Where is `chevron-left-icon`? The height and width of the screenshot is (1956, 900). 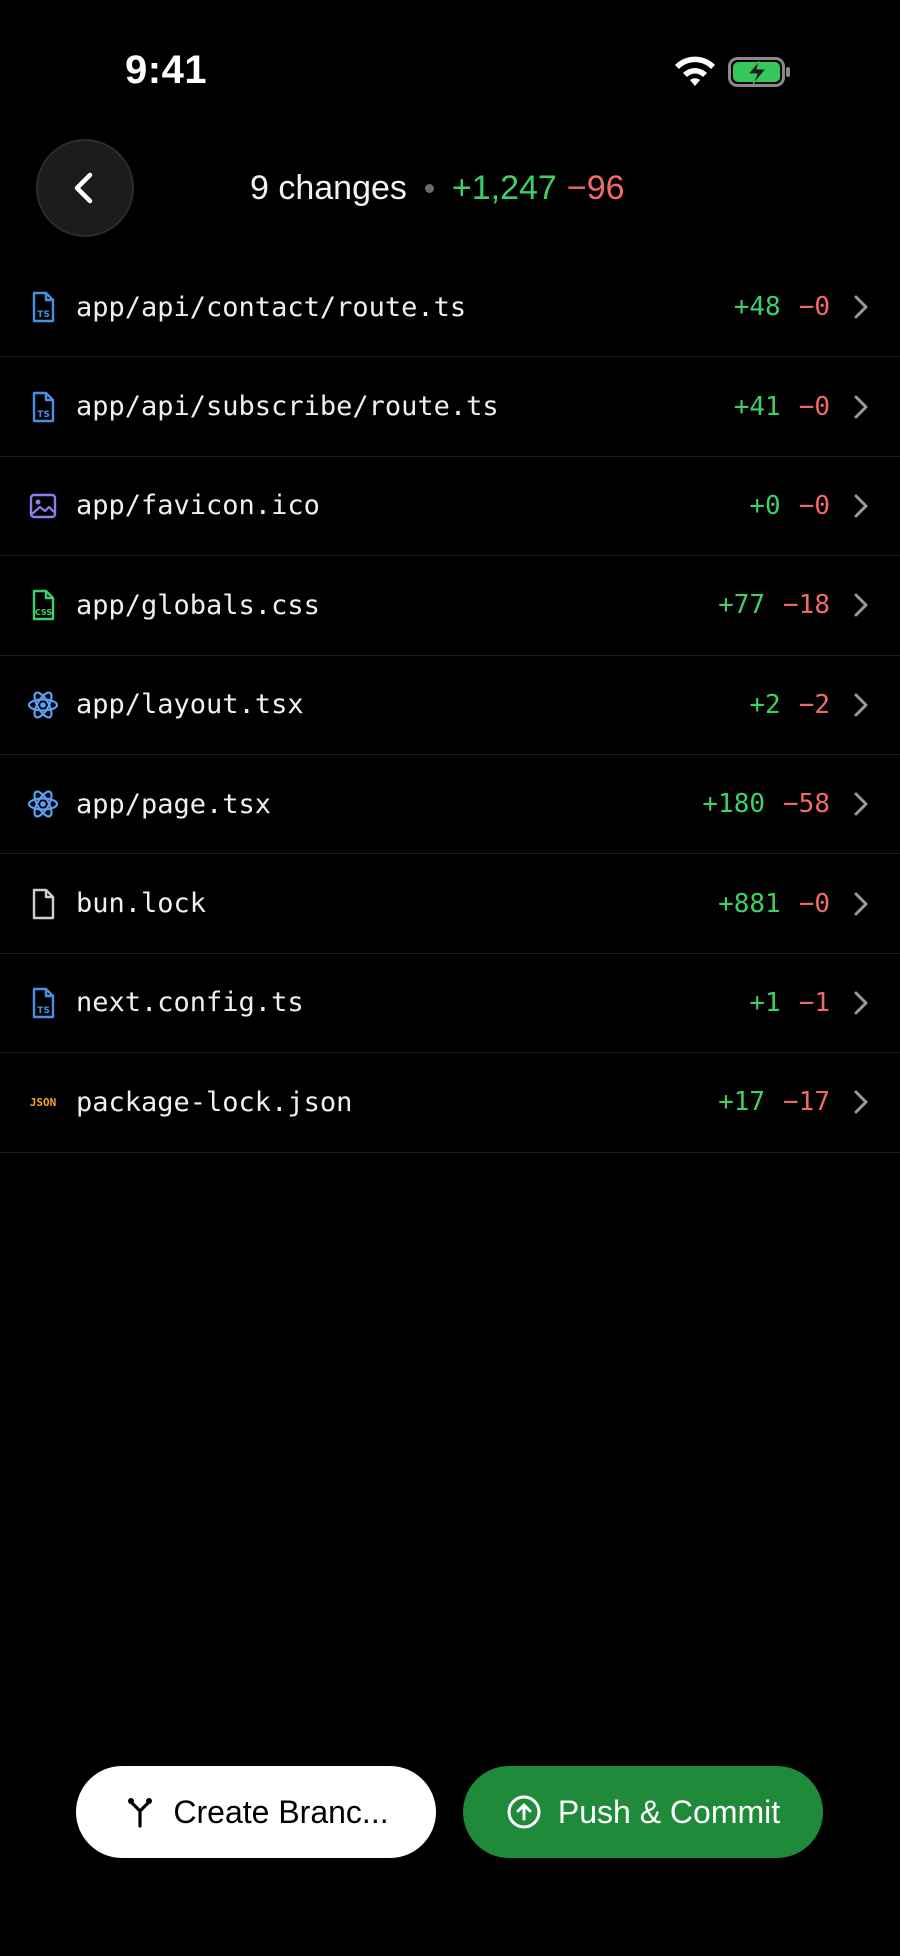 chevron-left-icon is located at coordinates (83, 188).